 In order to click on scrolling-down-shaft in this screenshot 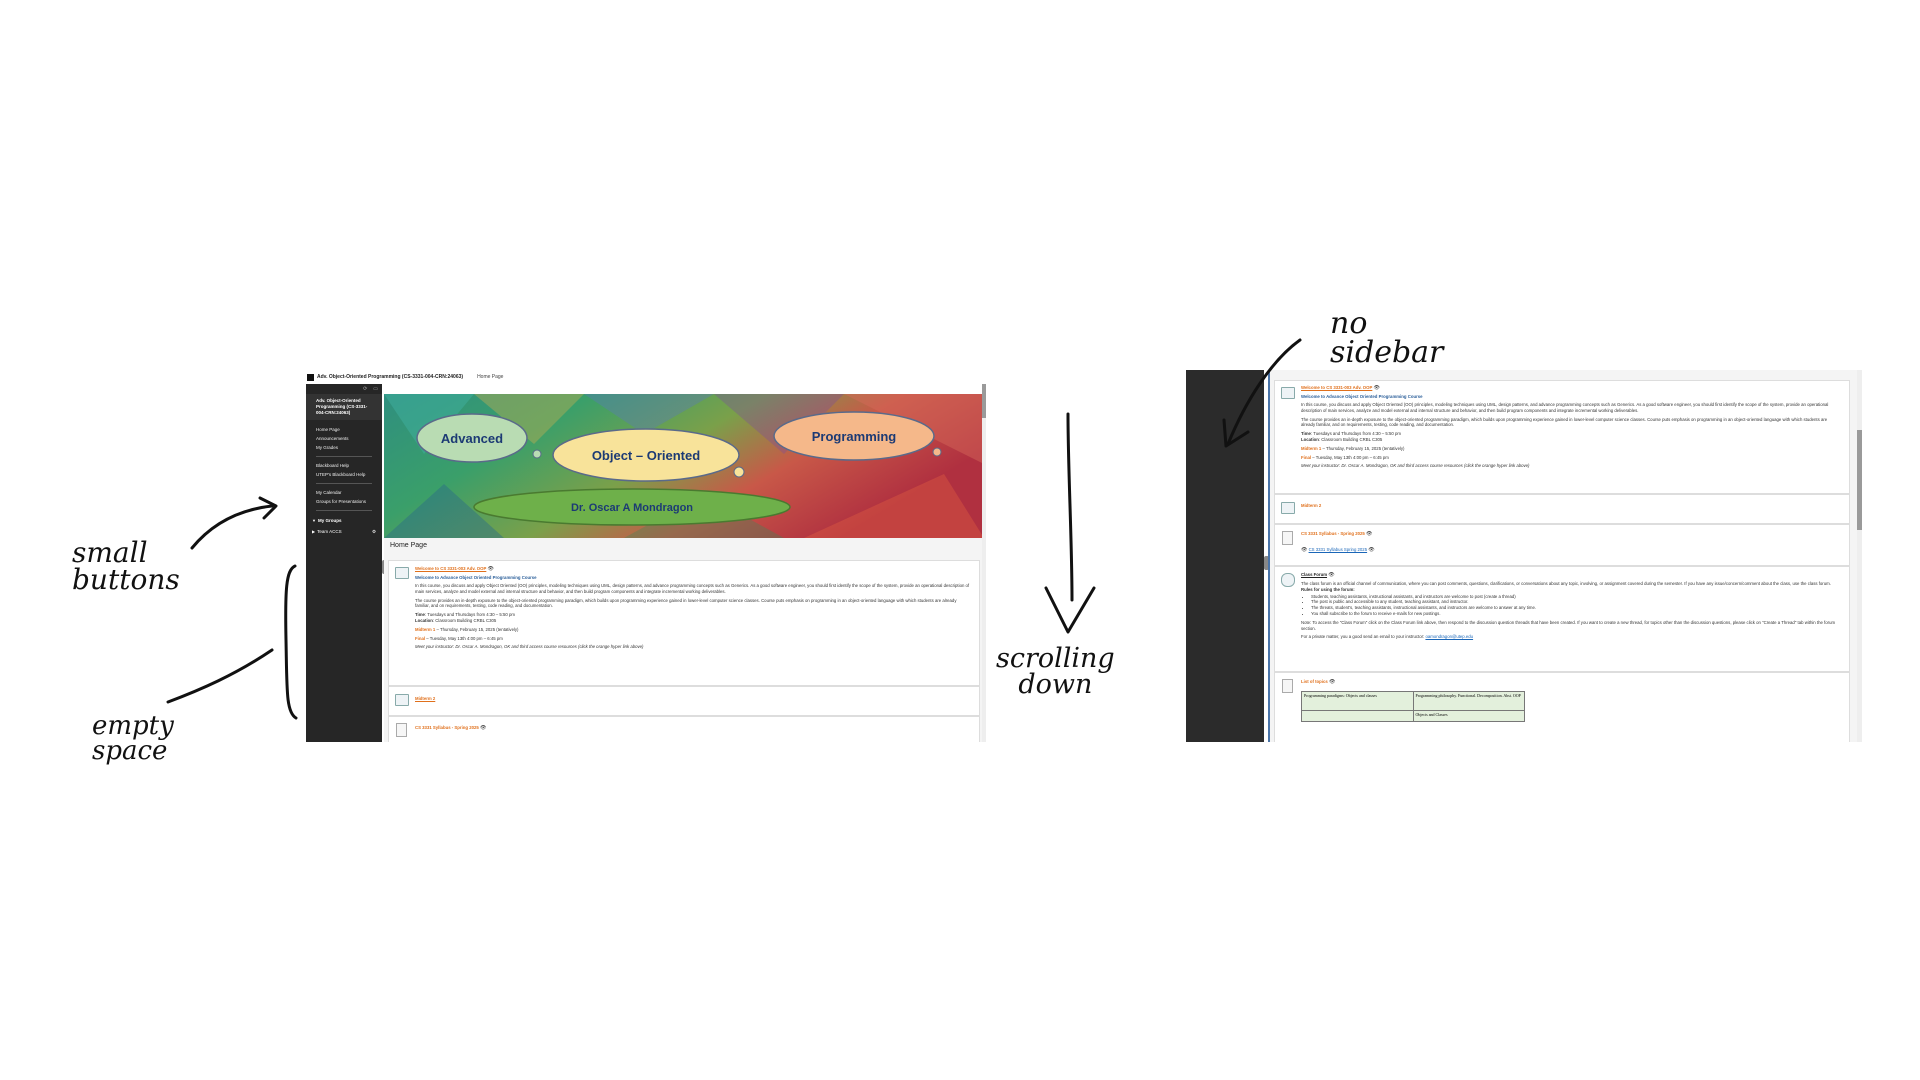, I will do `click(1070, 507)`.